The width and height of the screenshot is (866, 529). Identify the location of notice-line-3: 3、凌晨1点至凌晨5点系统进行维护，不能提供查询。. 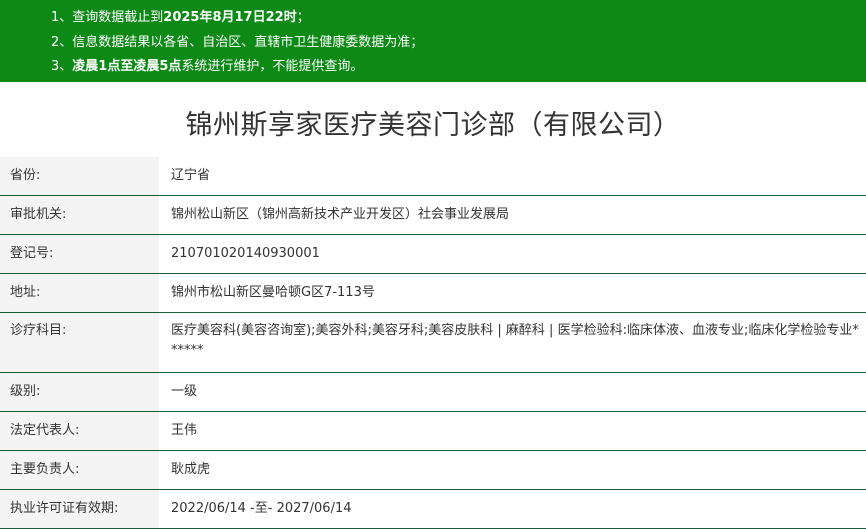
(433, 67).